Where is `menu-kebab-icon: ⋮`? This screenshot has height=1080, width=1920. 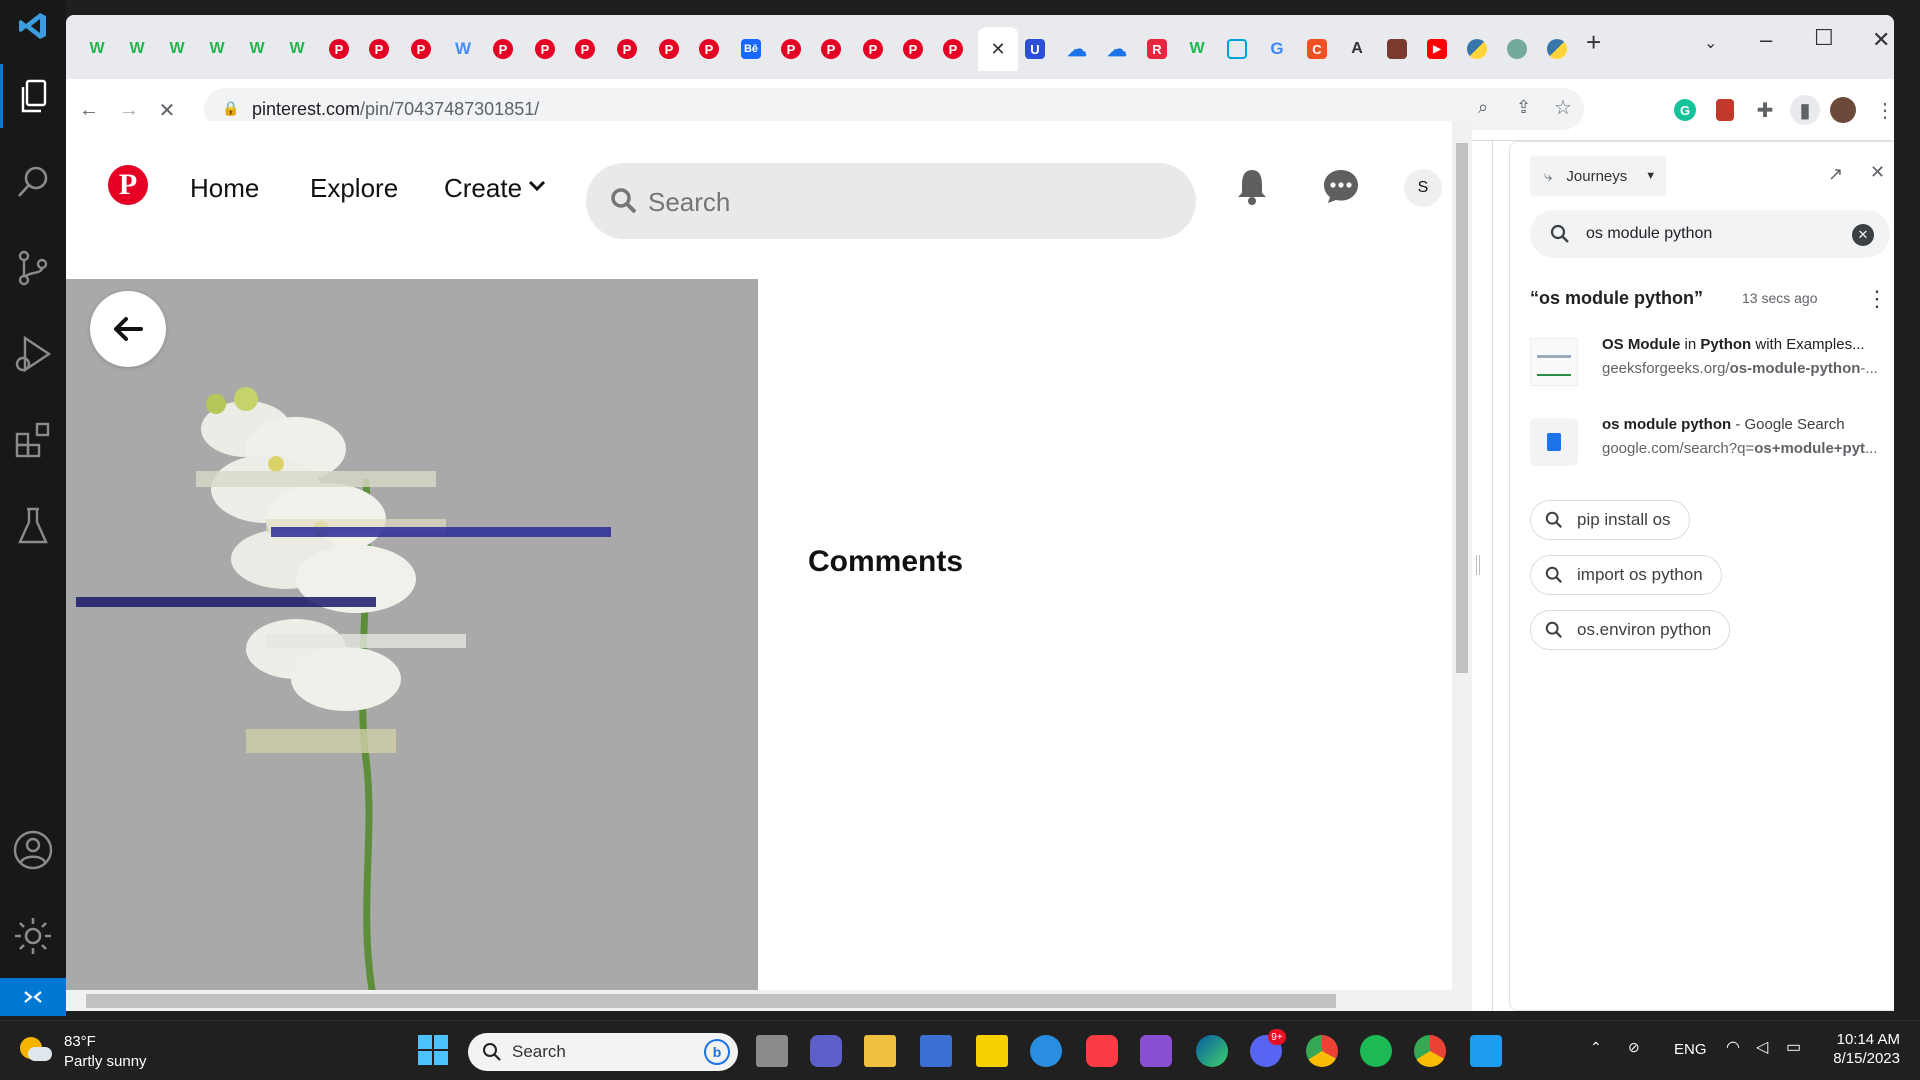 menu-kebab-icon: ⋮ is located at coordinates (1883, 110).